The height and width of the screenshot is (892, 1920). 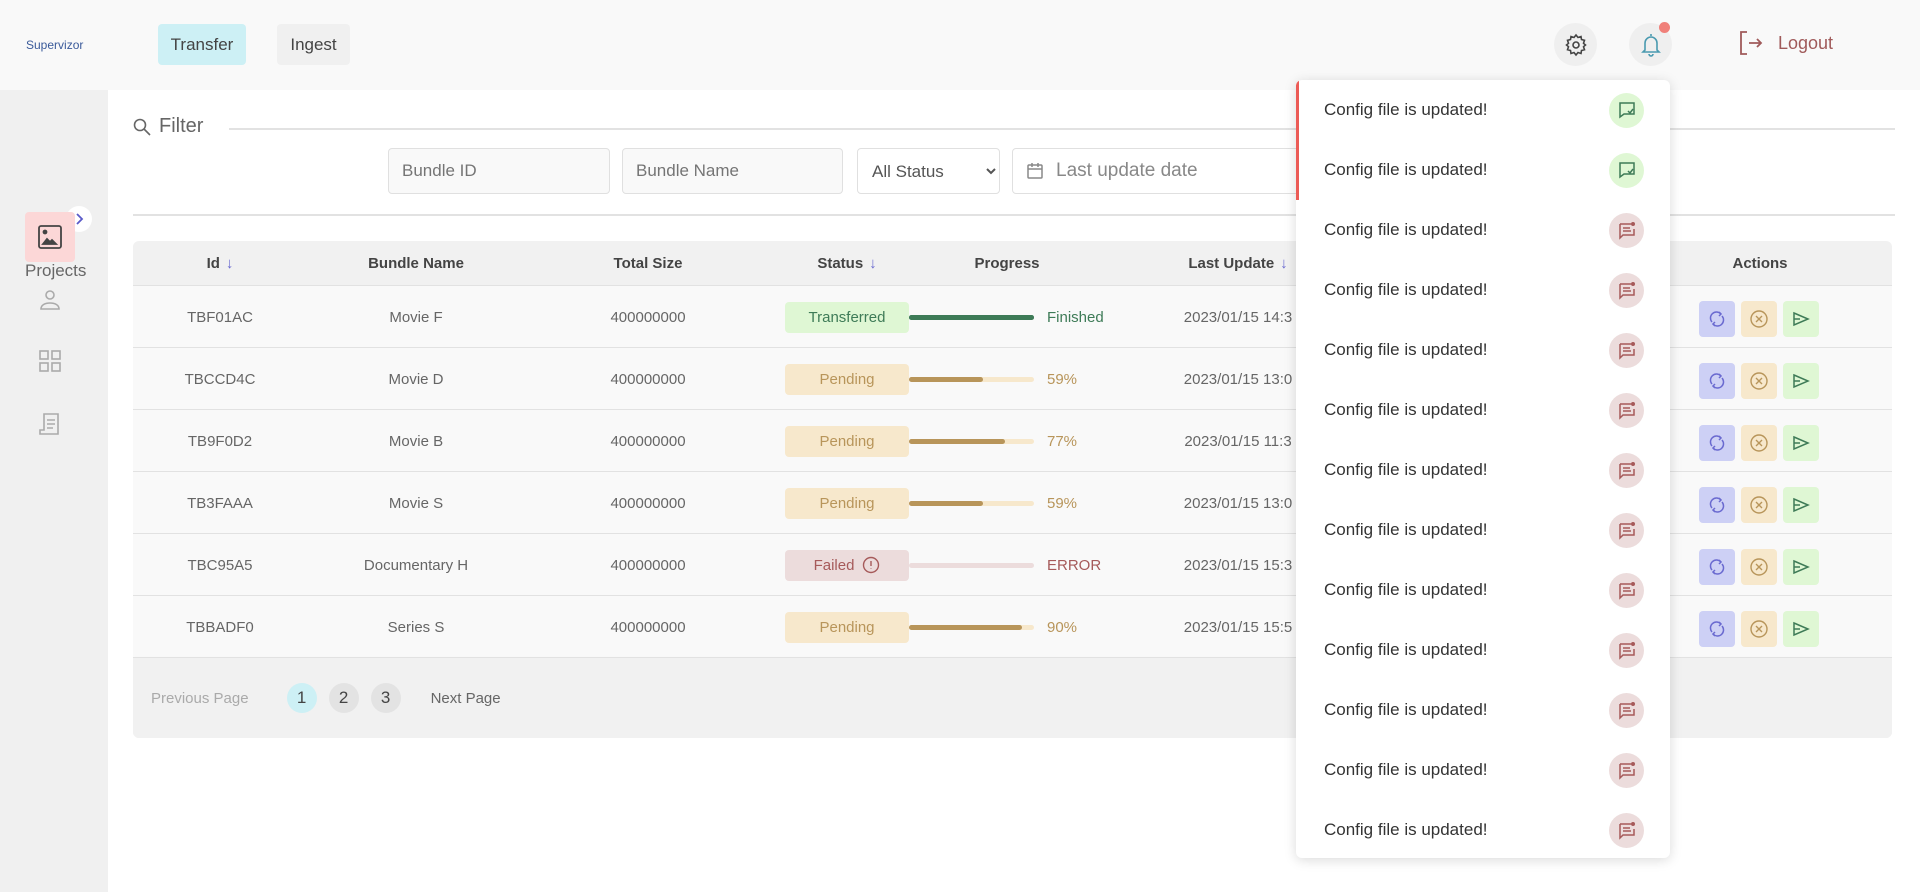 I want to click on cell-name: Documentary H, so click(x=416, y=565).